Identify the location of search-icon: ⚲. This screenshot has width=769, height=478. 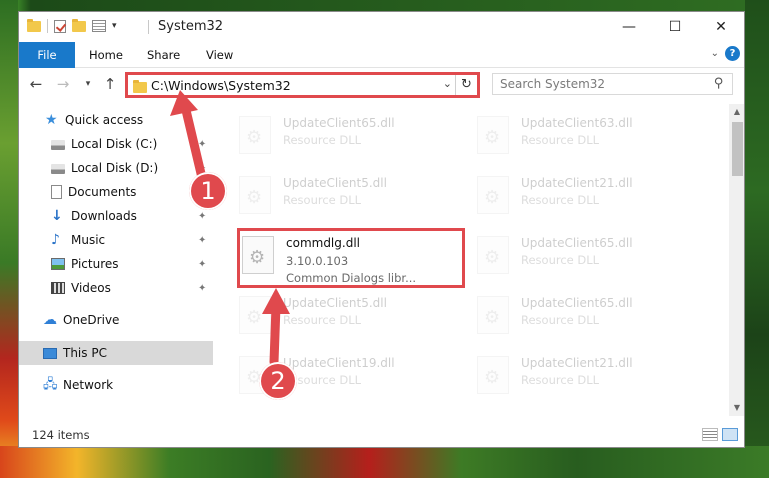
(719, 83).